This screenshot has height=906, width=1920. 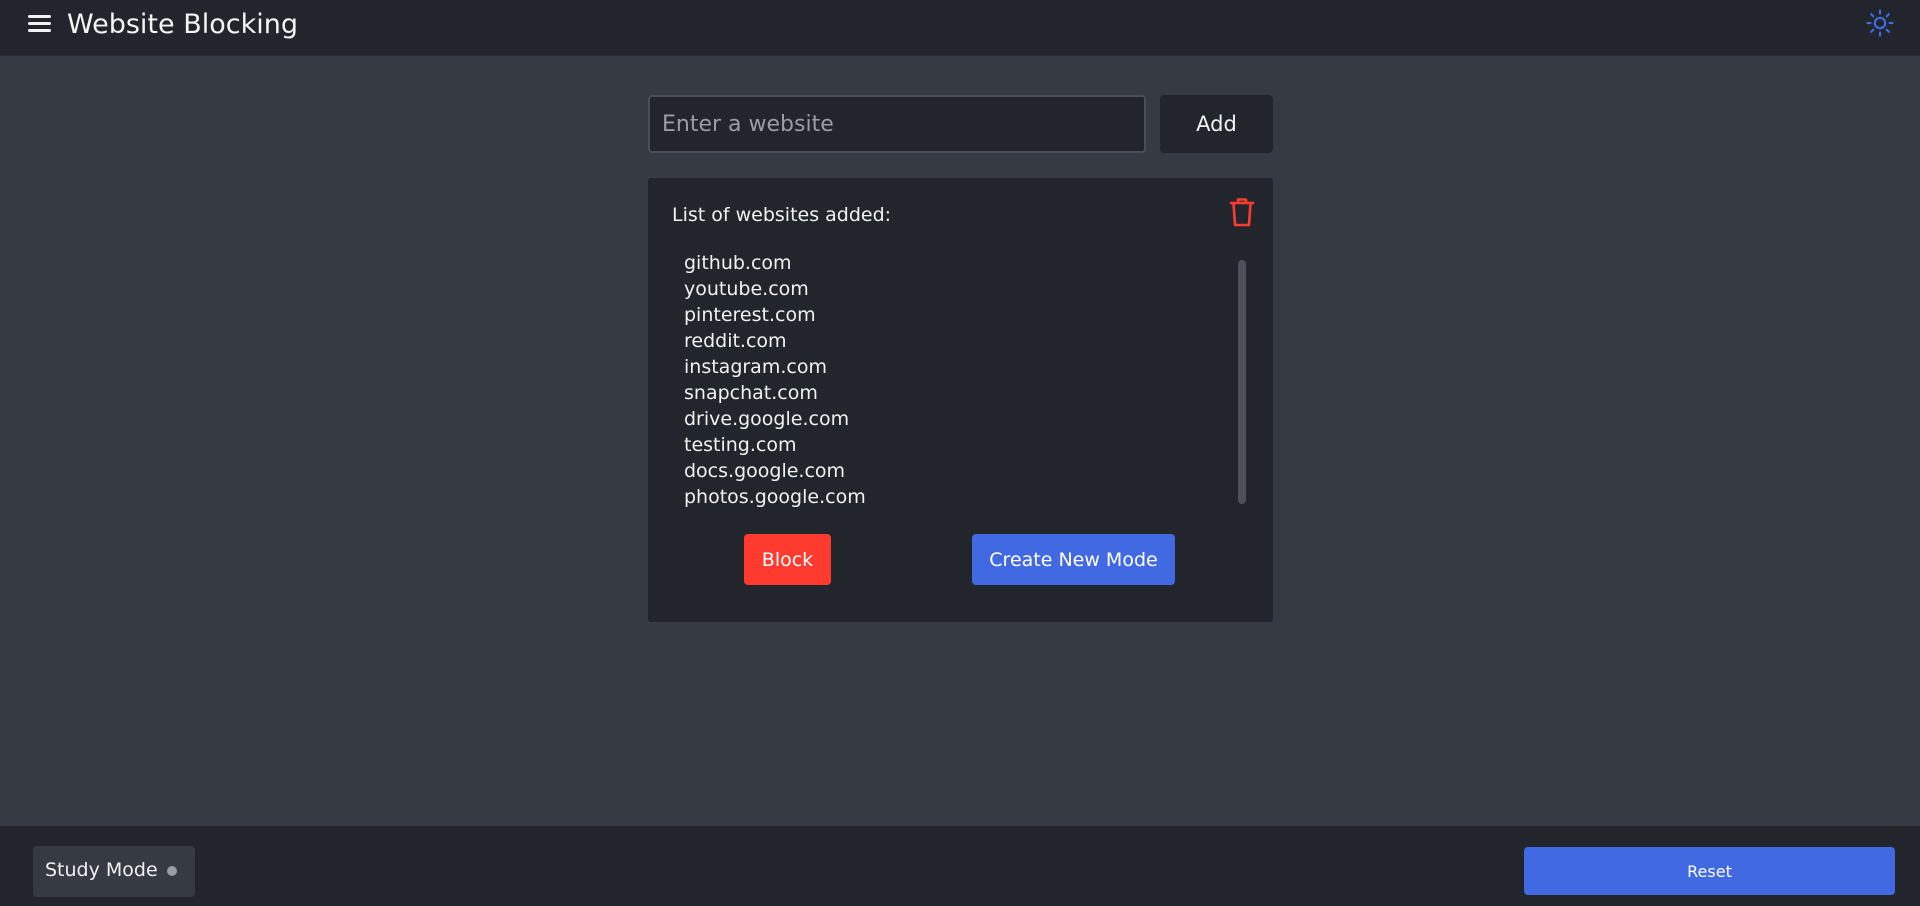 What do you see at coordinates (182, 24) in the screenshot?
I see `page-title: Website Blocking` at bounding box center [182, 24].